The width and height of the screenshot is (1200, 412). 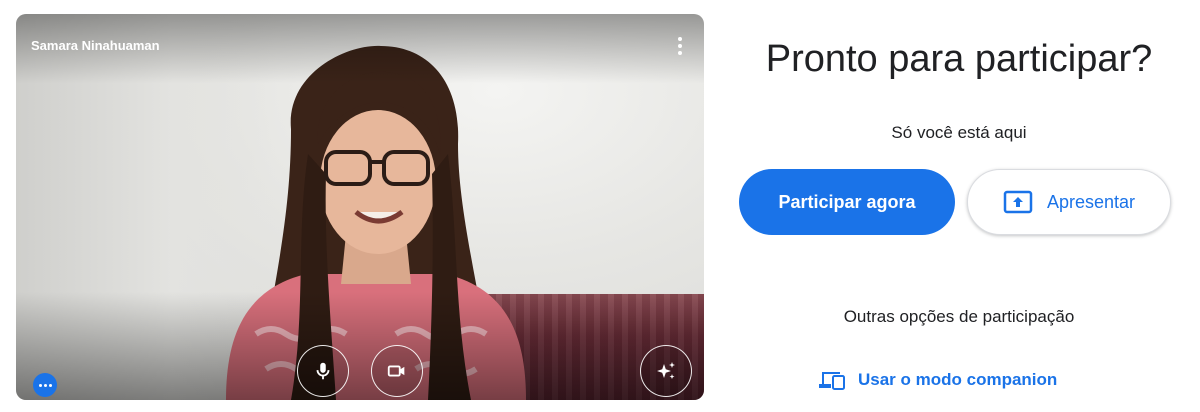 What do you see at coordinates (1091, 201) in the screenshot?
I see `present-button-label: Apresentar` at bounding box center [1091, 201].